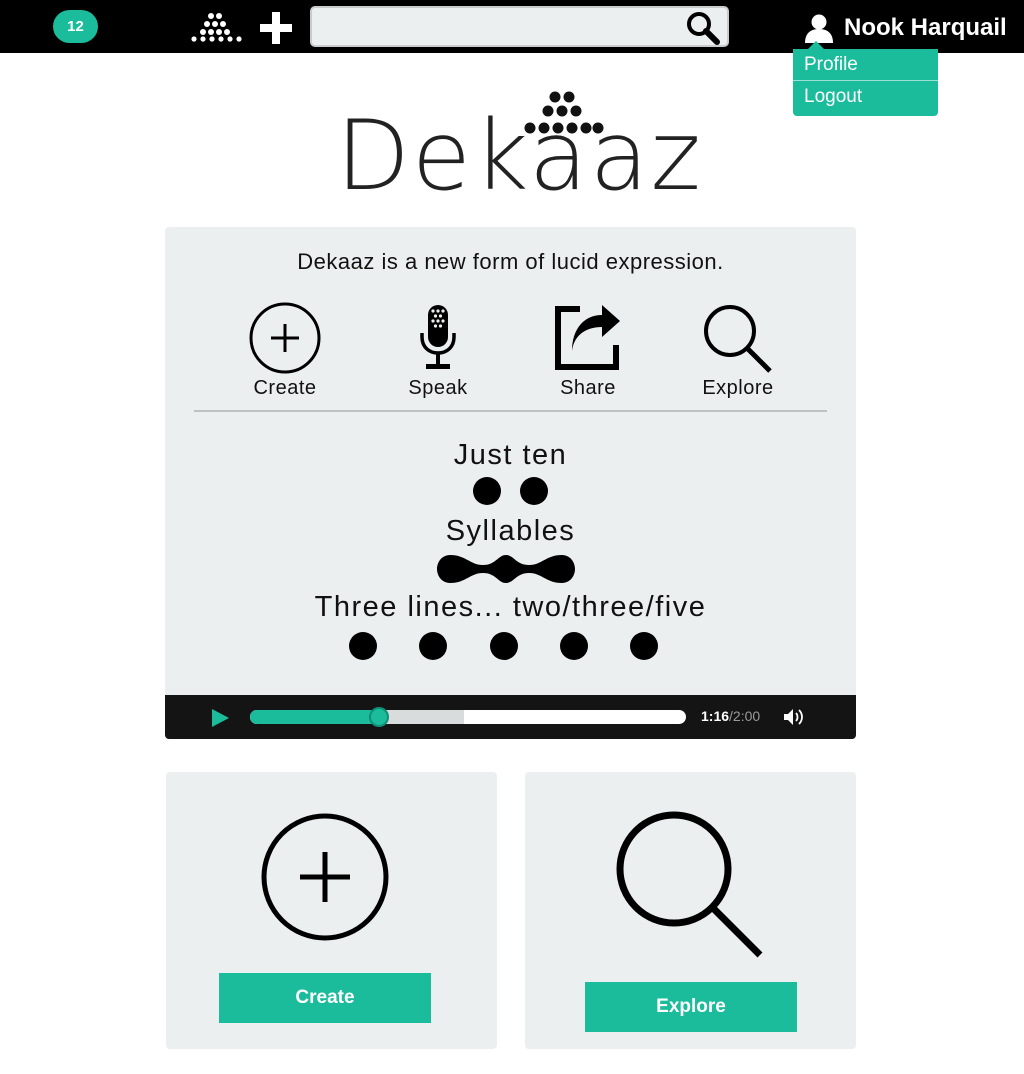  What do you see at coordinates (325, 998) in the screenshot?
I see `create-button: Create` at bounding box center [325, 998].